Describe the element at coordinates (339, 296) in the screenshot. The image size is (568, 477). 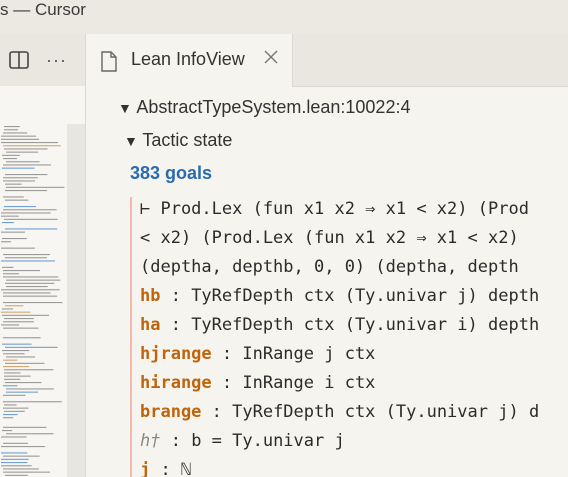
I see `hypothesis-row: hb : TyRefDepth ctx (Ty.univar j) depth` at that location.